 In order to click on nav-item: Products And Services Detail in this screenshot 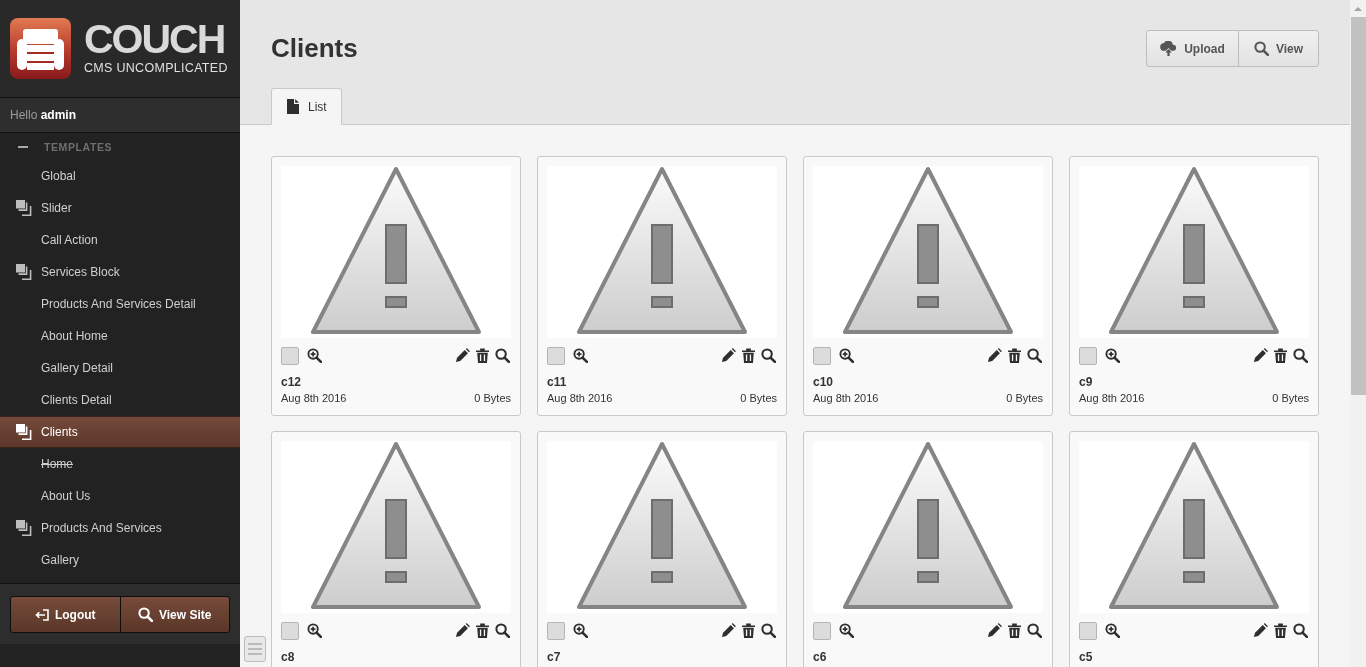, I will do `click(120, 304)`.